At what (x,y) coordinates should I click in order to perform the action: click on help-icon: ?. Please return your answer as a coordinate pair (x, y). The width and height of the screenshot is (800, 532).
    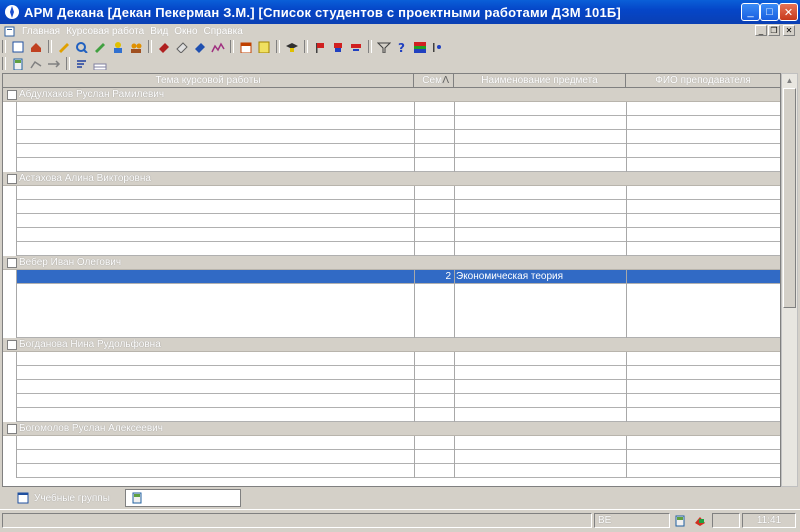
    Looking at the image, I should click on (402, 47).